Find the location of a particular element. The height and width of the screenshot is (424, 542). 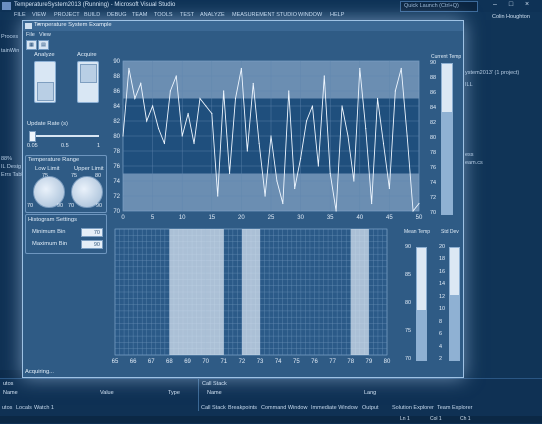

menu-analyze: ANALYZE is located at coordinates (212, 15).